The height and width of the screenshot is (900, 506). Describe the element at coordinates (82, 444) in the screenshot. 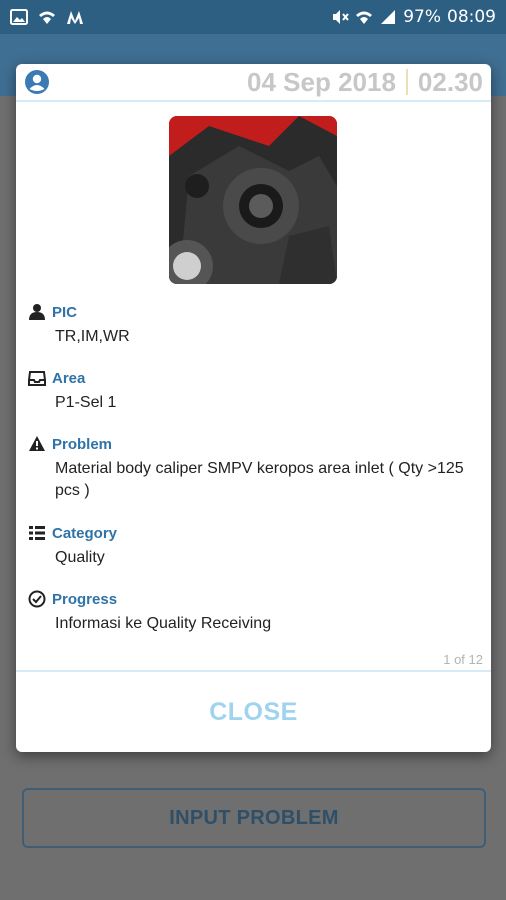

I see `field-label: Problem` at that location.